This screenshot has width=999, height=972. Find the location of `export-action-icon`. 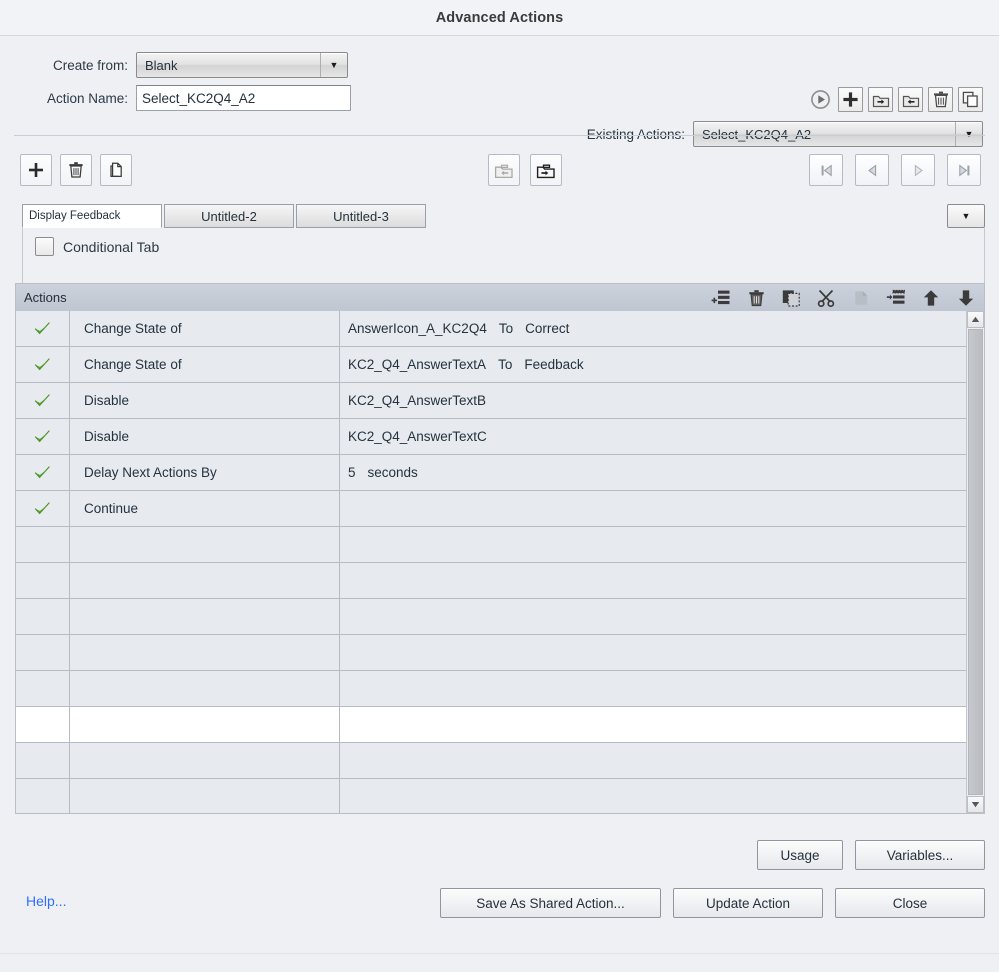

export-action-icon is located at coordinates (880, 99).